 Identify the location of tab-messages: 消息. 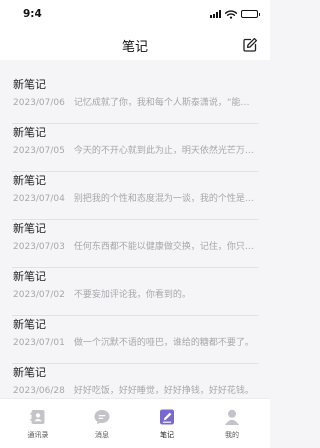
(102, 423).